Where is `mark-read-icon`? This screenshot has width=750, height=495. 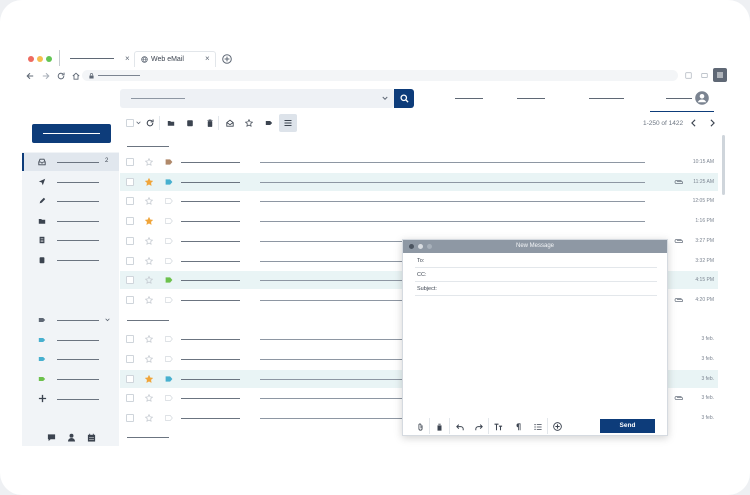
mark-read-icon is located at coordinates (230, 123).